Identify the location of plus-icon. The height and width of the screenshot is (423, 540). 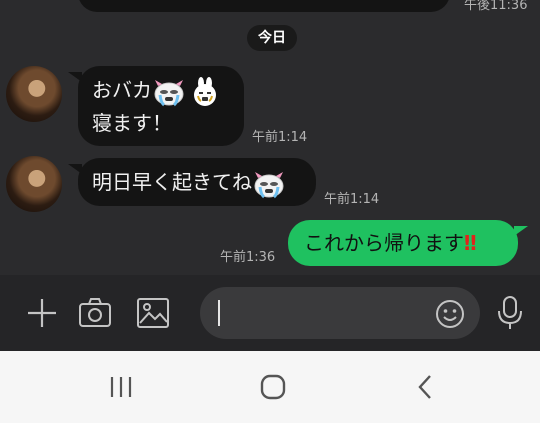
(42, 313).